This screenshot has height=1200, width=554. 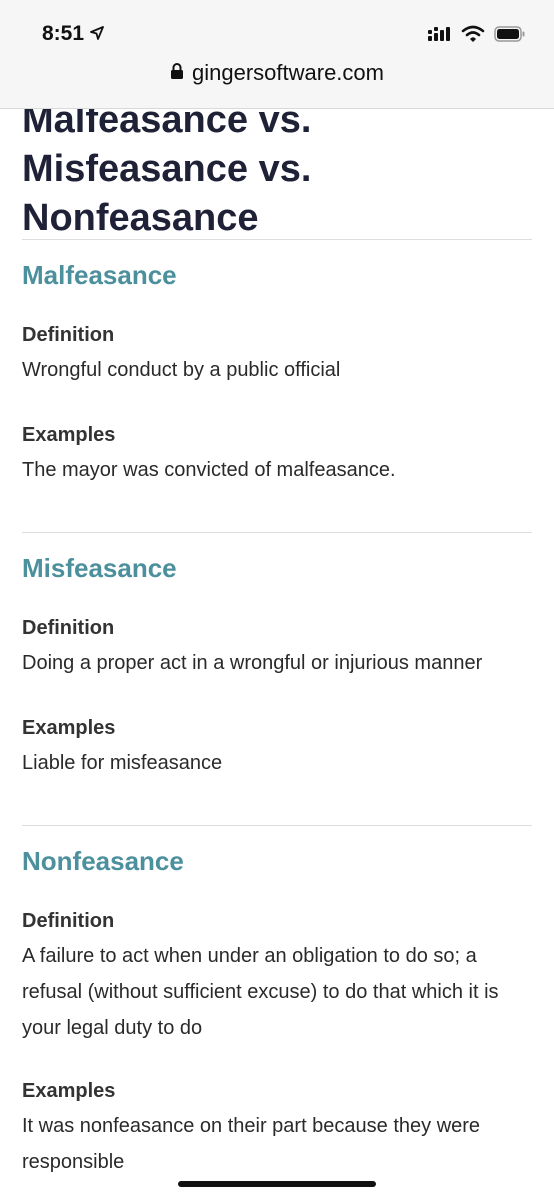 What do you see at coordinates (288, 72) in the screenshot?
I see `url-text: gingersoftware.com` at bounding box center [288, 72].